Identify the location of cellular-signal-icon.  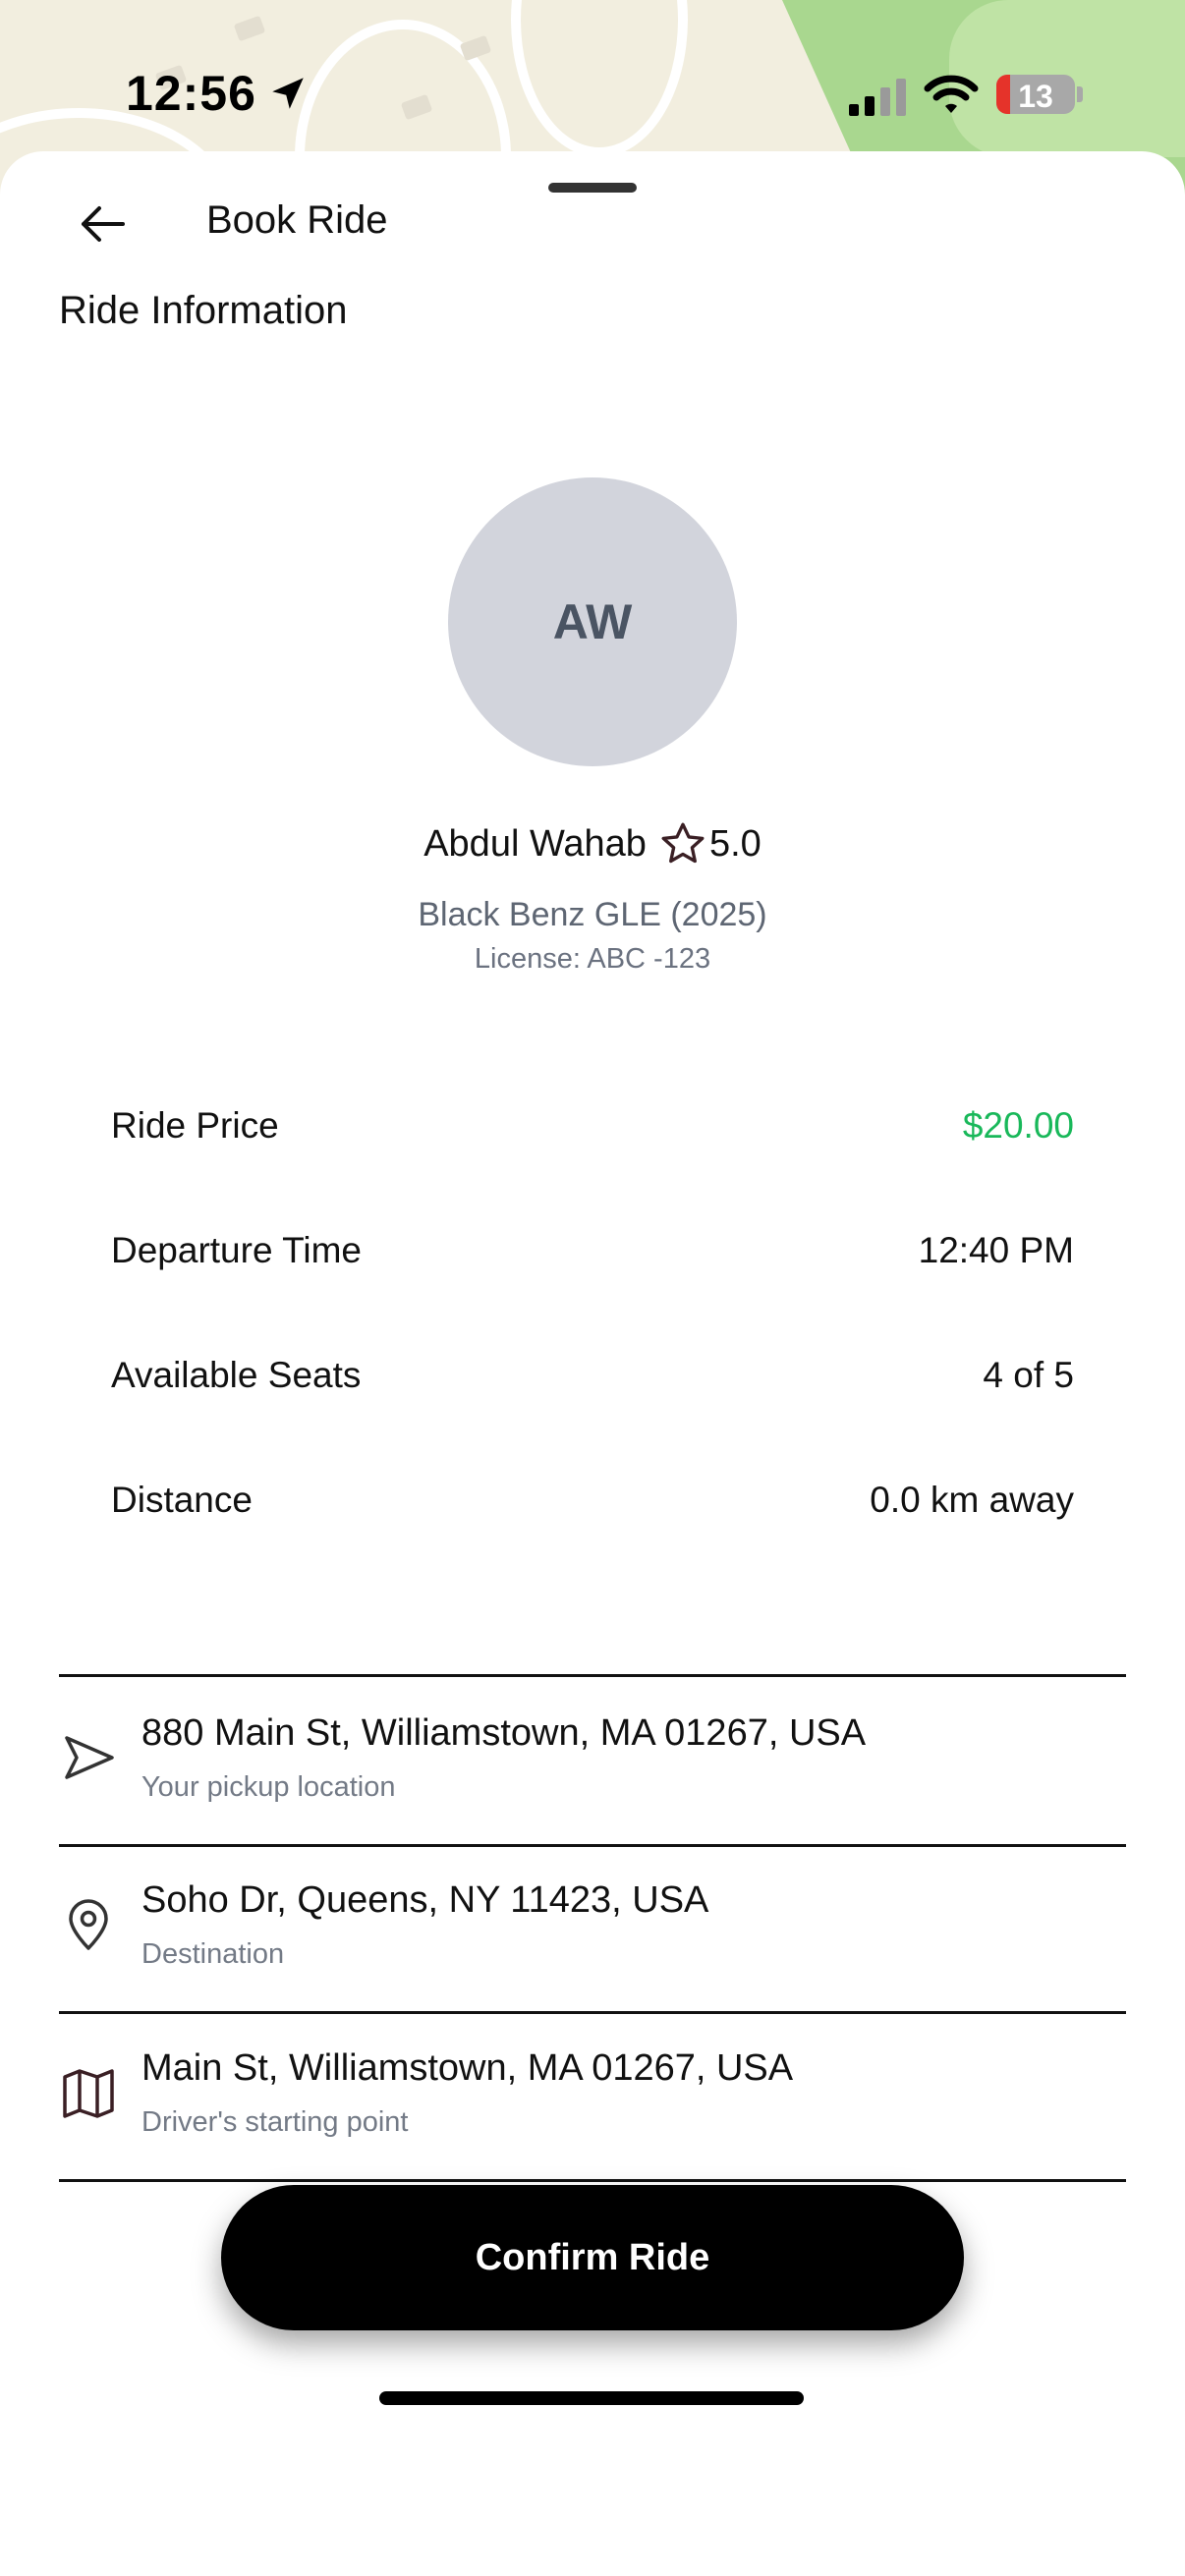
(878, 97).